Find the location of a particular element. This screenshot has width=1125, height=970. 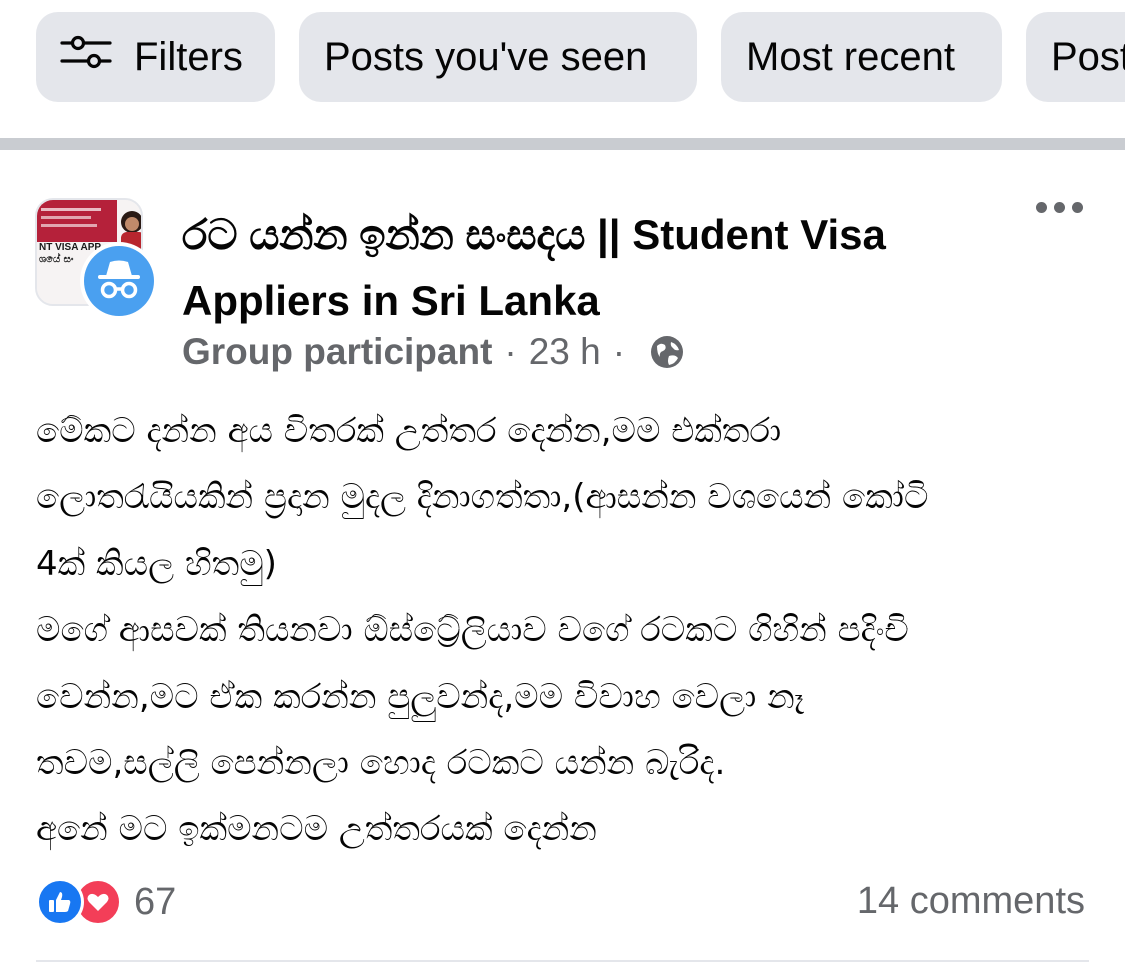

posts-chip-label: Posts is located at coordinates (1088, 56).